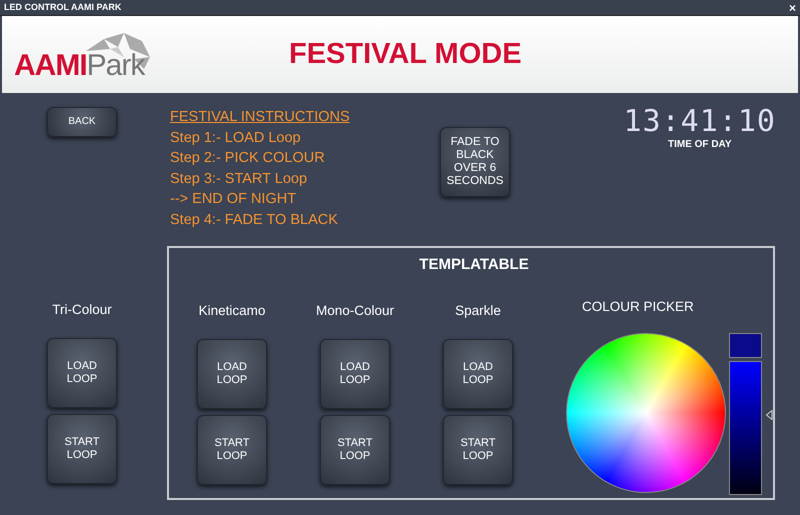  What do you see at coordinates (638, 307) in the screenshot?
I see `colour-picker-title: COLOUR PICKER` at bounding box center [638, 307].